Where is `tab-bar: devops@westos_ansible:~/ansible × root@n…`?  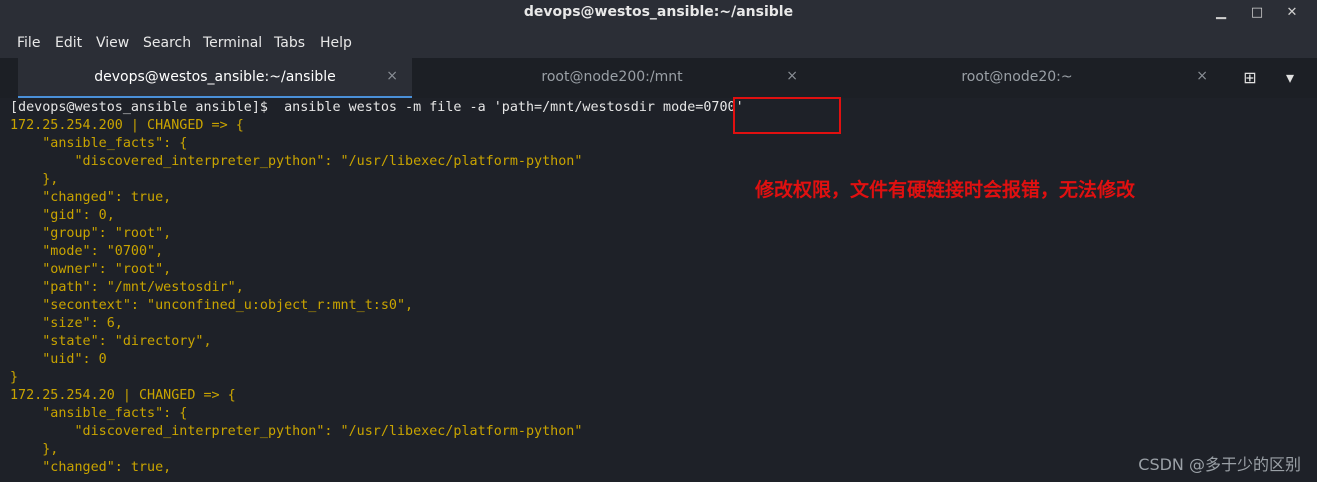
tab-bar: devops@westos_ansible:~/ansible × root@n… is located at coordinates (658, 78).